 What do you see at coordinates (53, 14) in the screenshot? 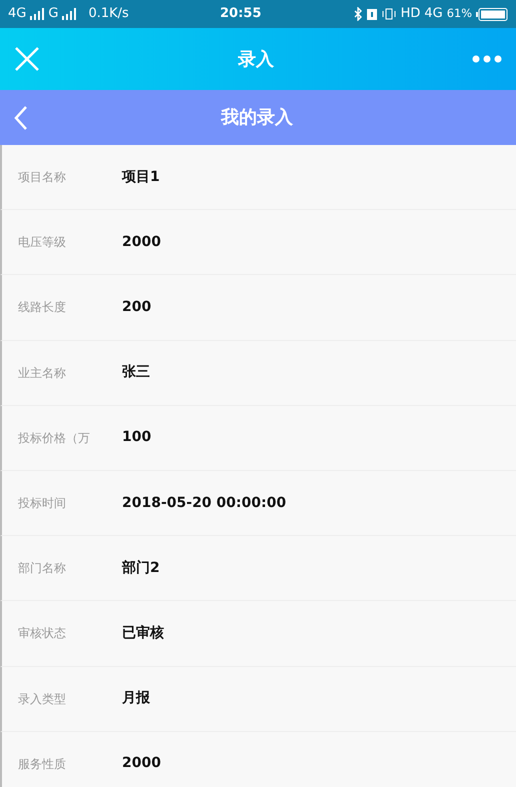
I see `network-type: G` at bounding box center [53, 14].